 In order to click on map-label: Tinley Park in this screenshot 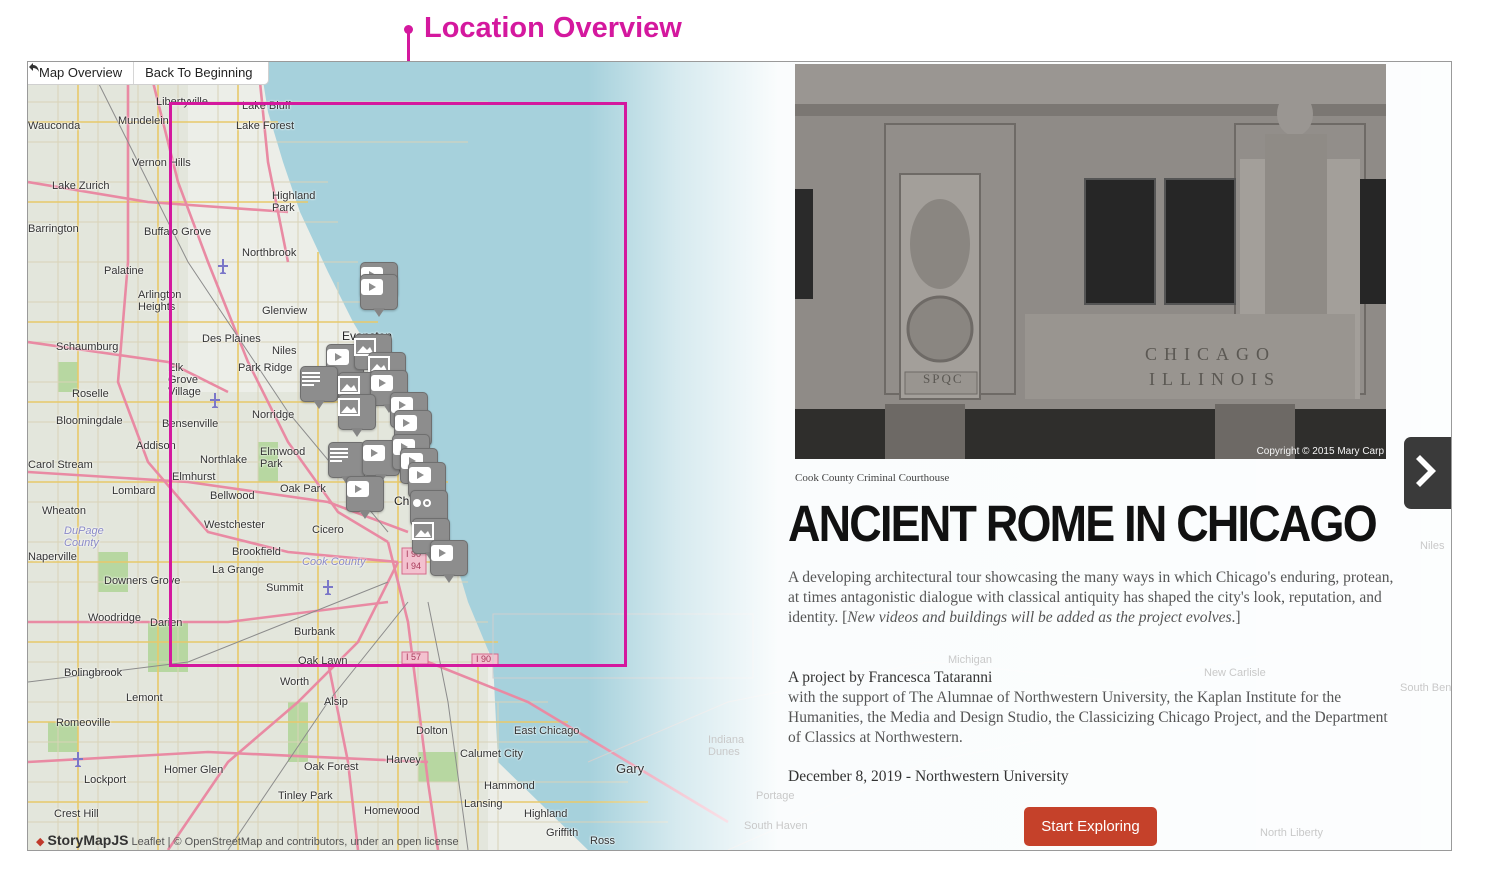, I will do `click(305, 796)`.